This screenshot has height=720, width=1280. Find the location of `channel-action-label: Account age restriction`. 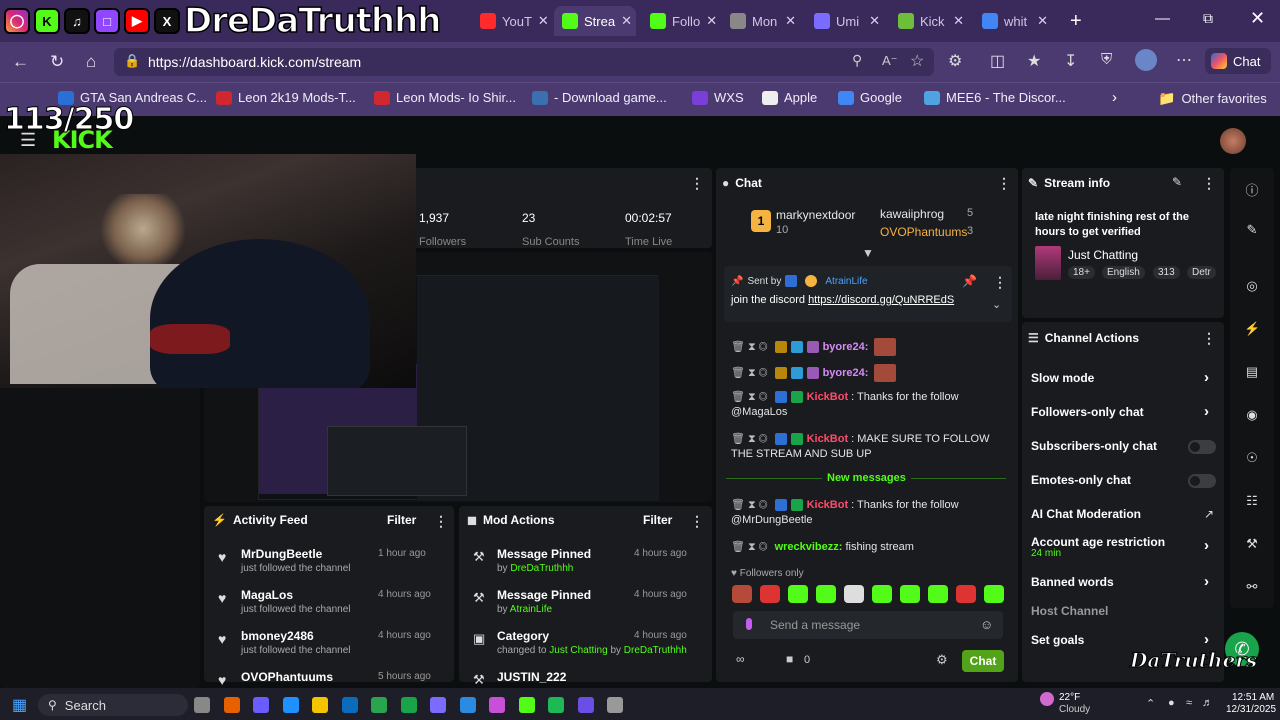

channel-action-label: Account age restriction is located at coordinates (1098, 542).